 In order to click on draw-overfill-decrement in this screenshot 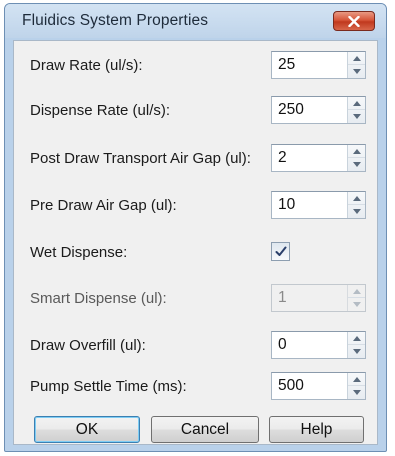, I will do `click(356, 351)`.